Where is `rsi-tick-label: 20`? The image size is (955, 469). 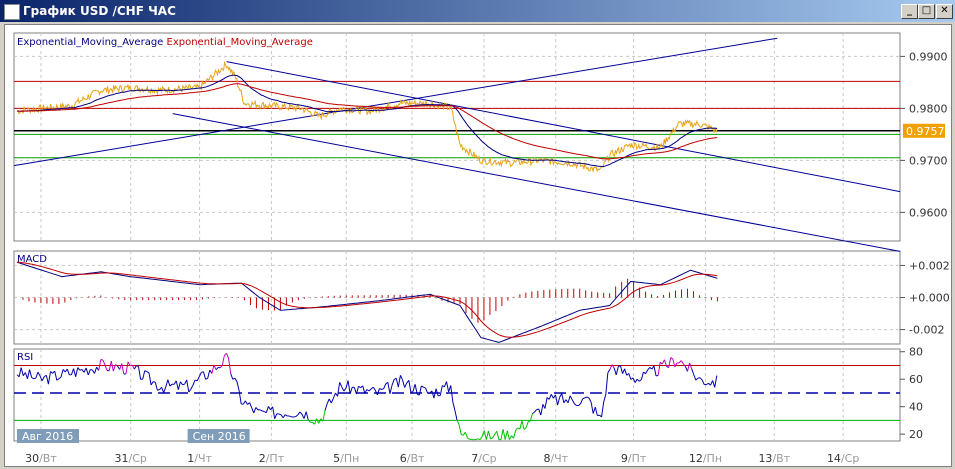 rsi-tick-label: 20 is located at coordinates (916, 434).